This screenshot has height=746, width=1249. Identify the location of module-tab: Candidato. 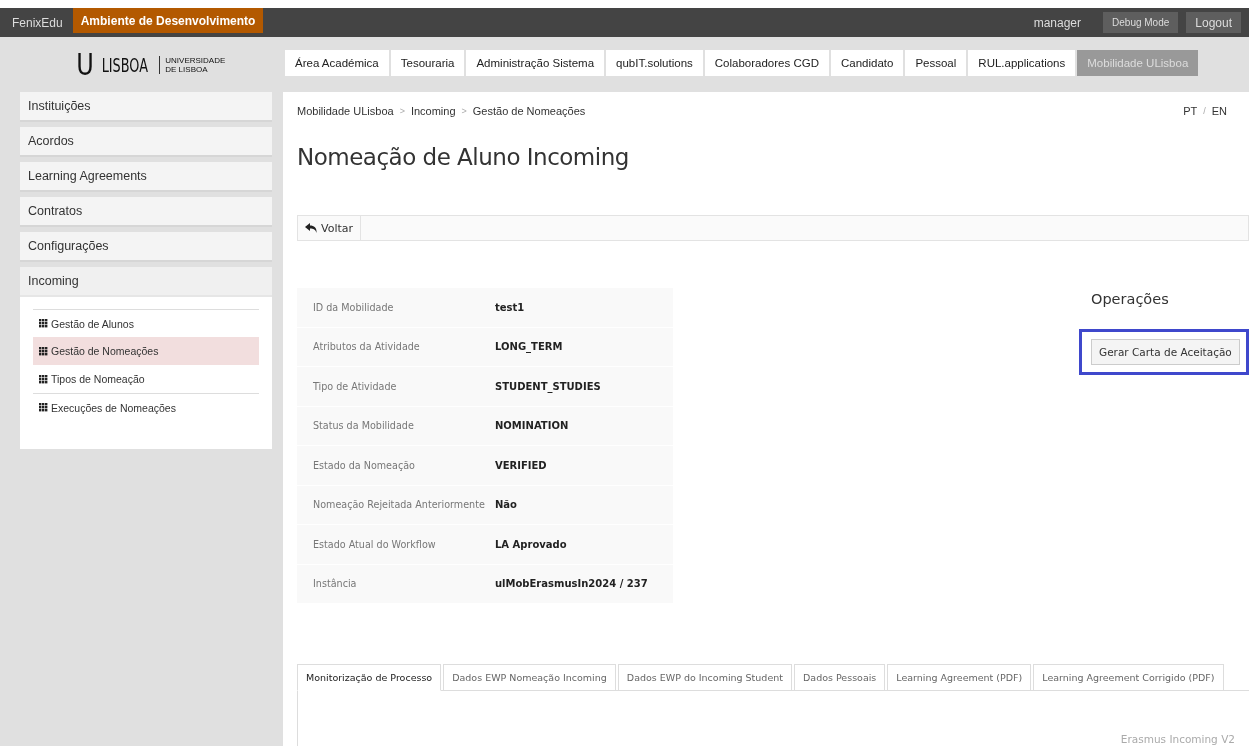
(867, 63).